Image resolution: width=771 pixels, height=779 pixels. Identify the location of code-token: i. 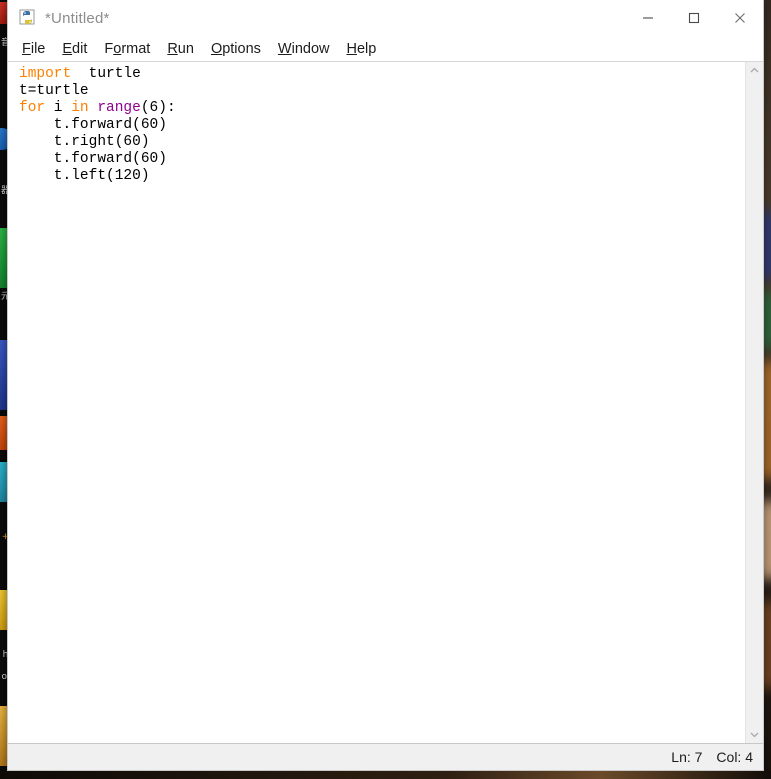
(58, 108).